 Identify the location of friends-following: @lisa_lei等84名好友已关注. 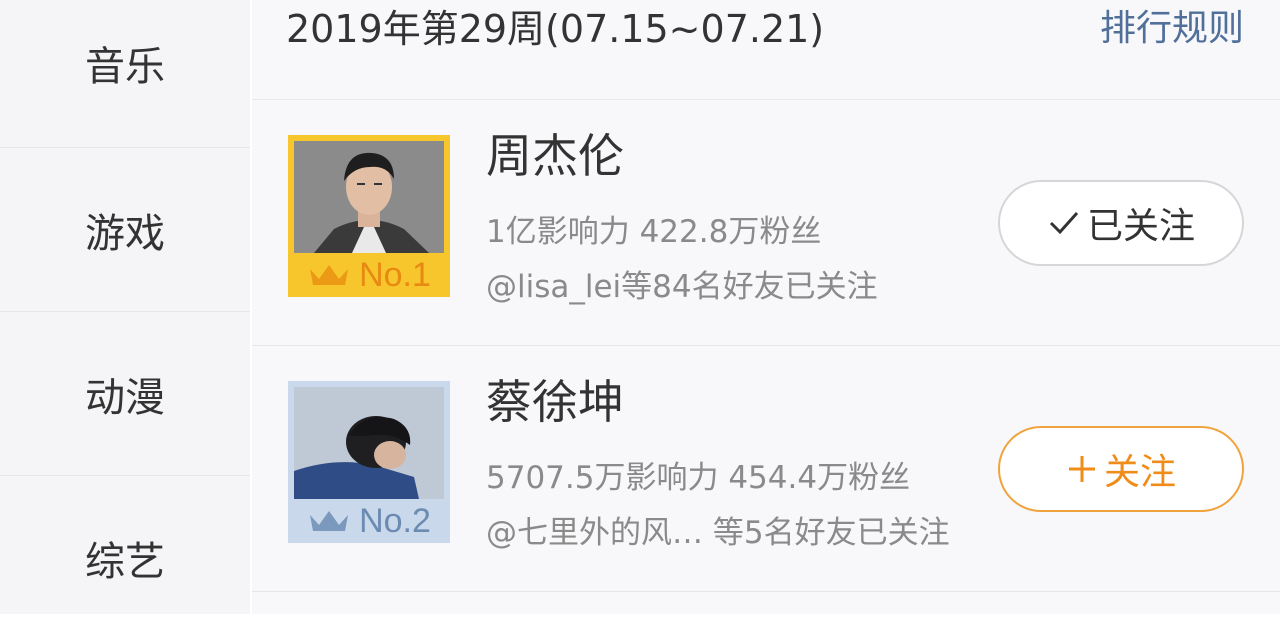
(682, 287).